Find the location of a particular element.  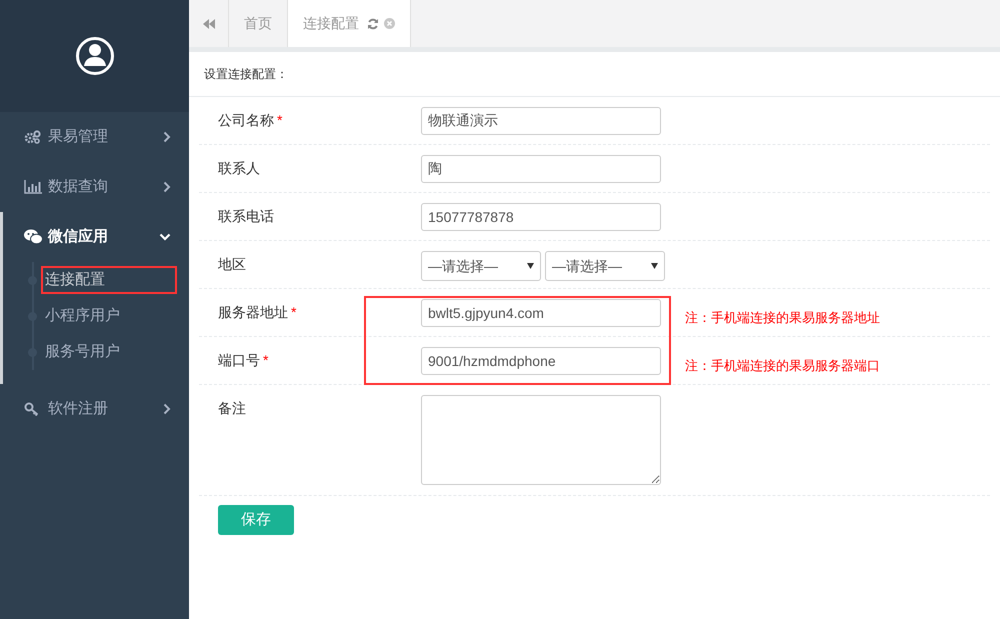

gears-icon is located at coordinates (32, 137).